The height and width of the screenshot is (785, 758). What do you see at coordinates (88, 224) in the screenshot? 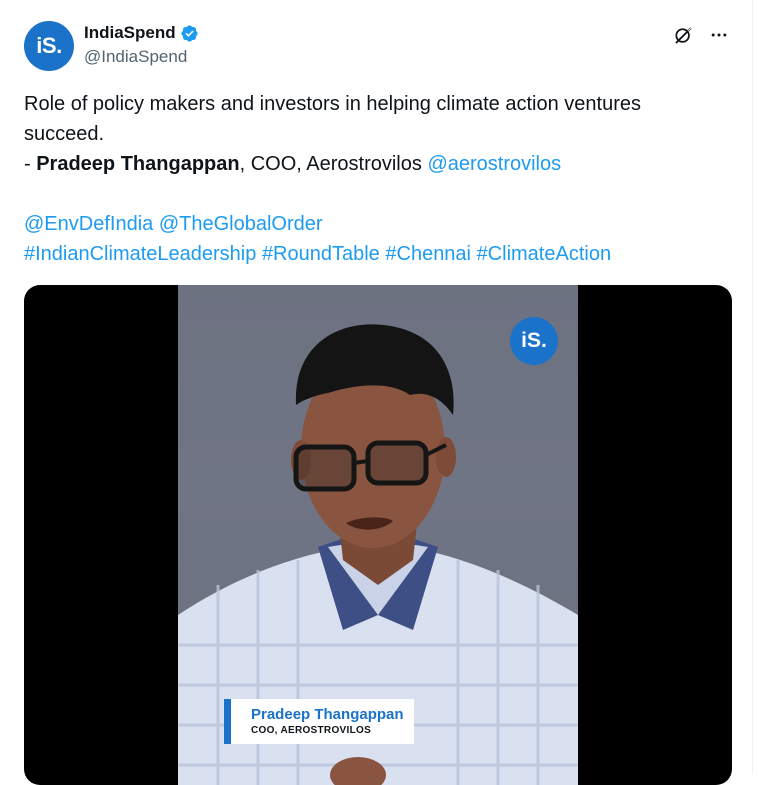
I see `mention-envdefindia: @EnvDefIndia` at bounding box center [88, 224].